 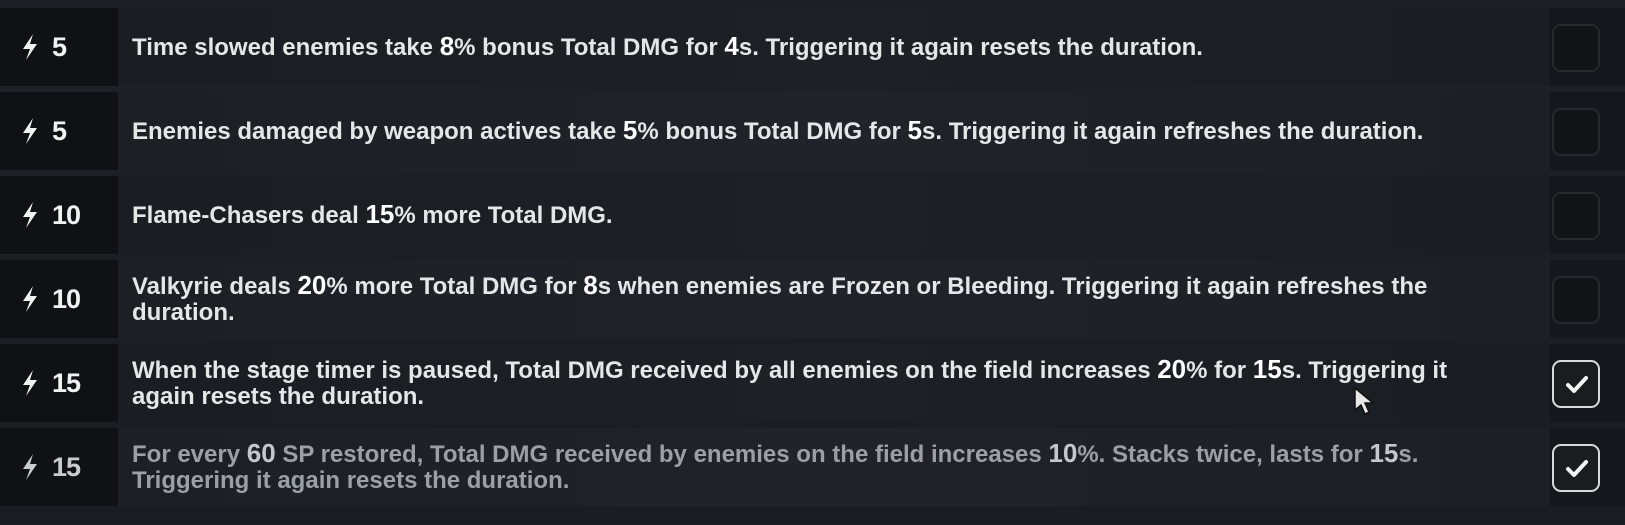 I want to click on description-text: % more Total DMG., so click(x=503, y=215).